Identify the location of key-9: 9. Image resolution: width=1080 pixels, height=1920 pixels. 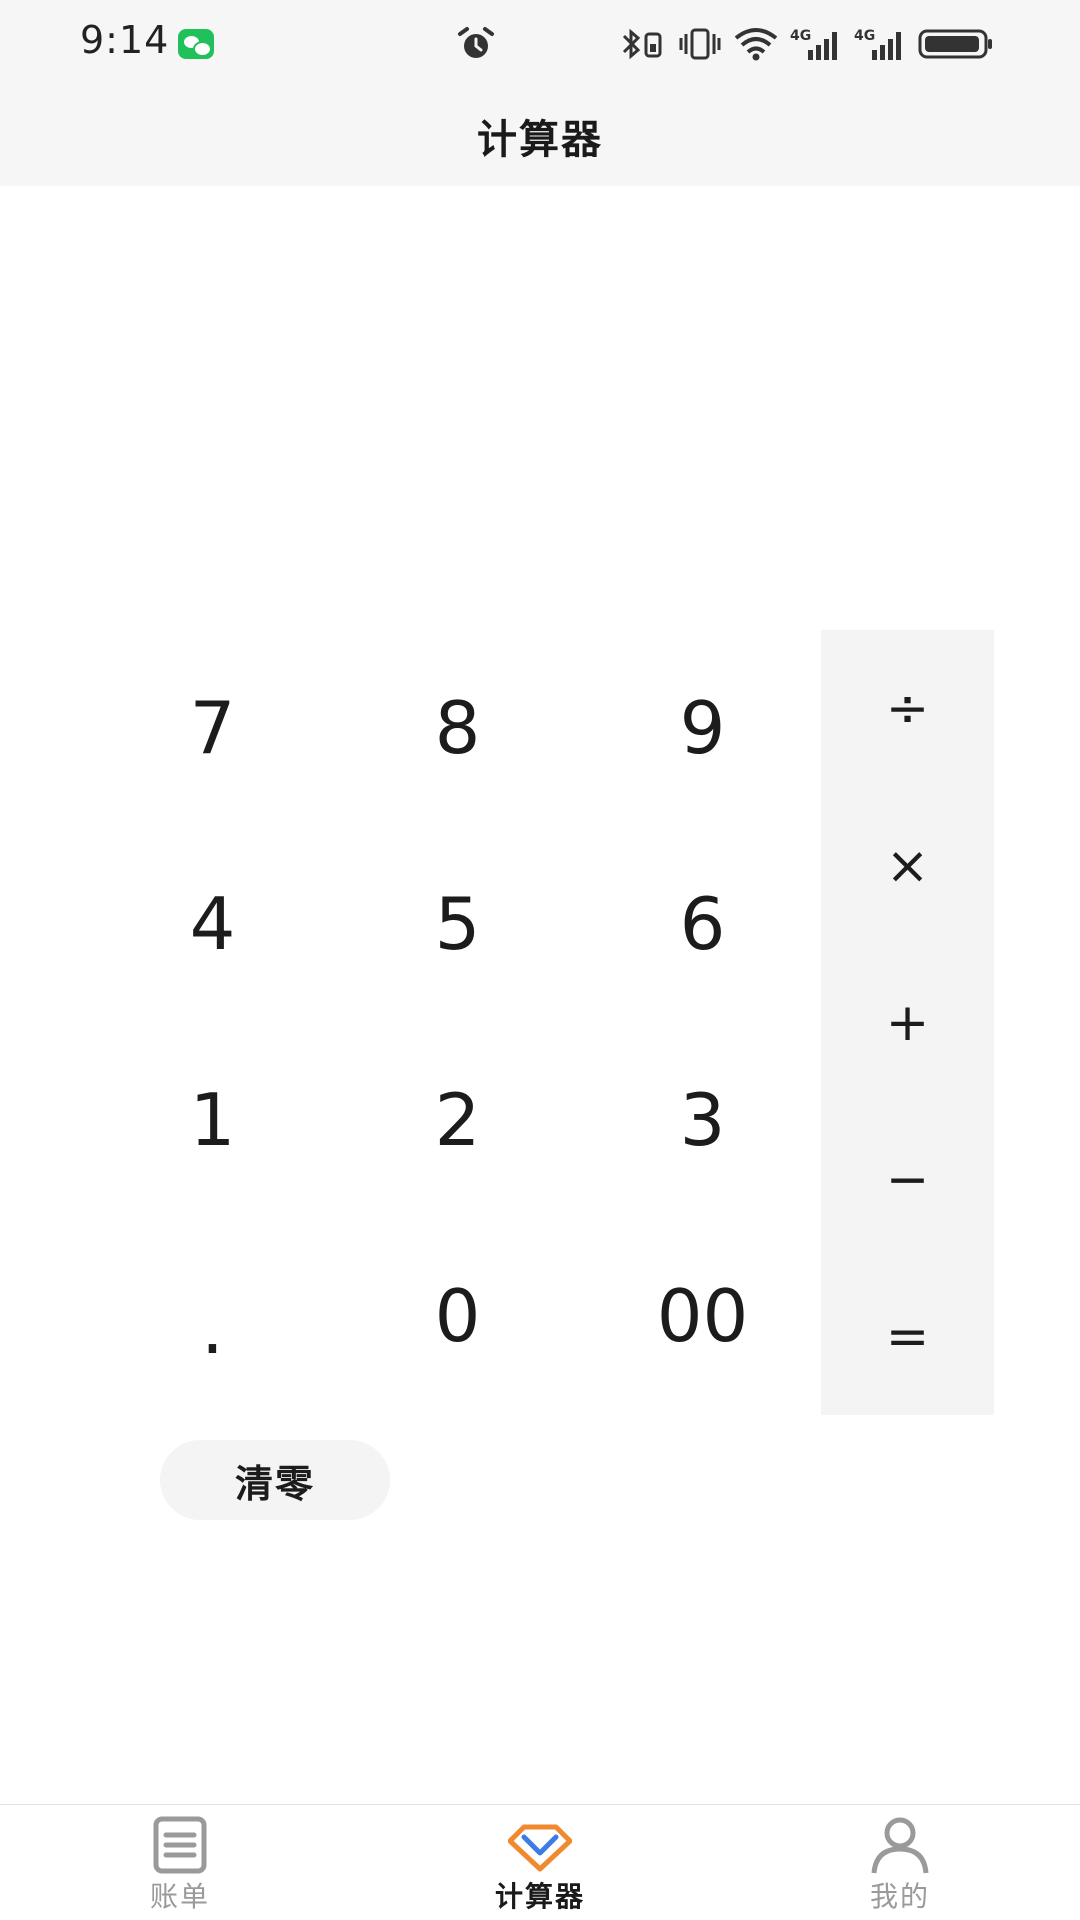
(702, 728).